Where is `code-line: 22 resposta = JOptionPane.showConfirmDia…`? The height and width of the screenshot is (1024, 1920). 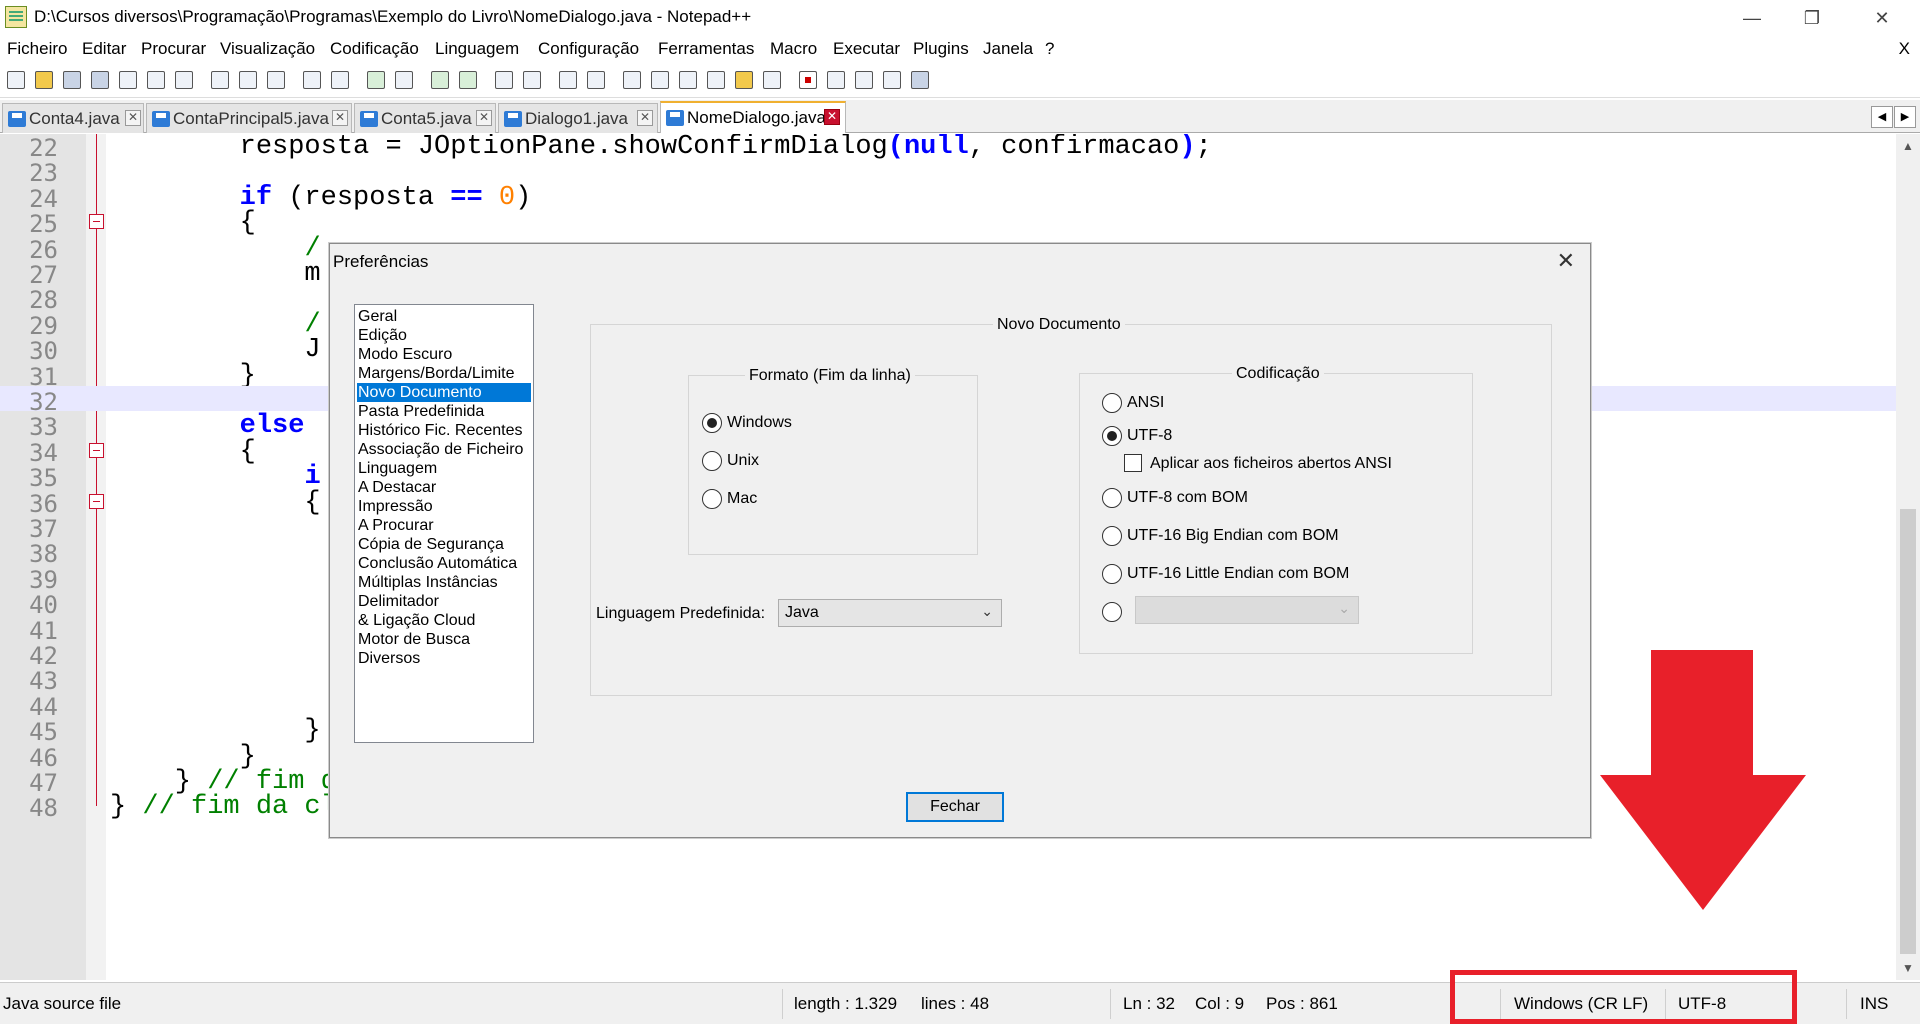
code-line: 22 resposta = JOptionPane.showConfirmDia… is located at coordinates (948, 148).